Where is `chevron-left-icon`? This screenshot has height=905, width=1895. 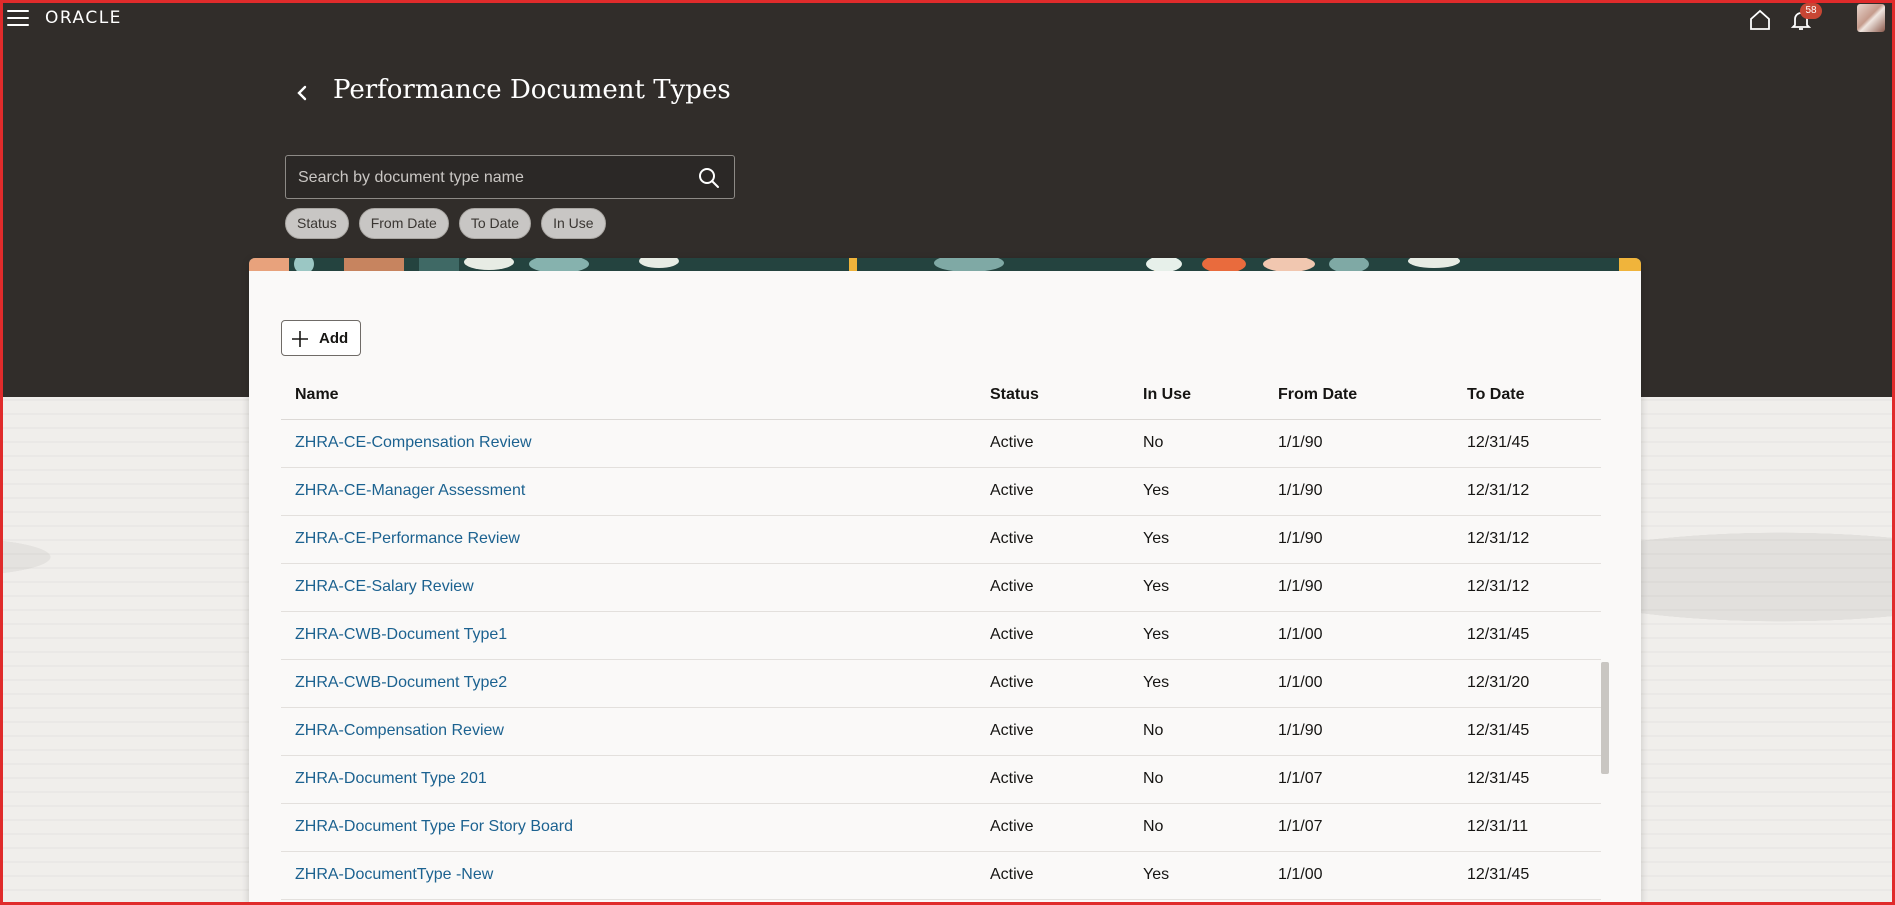 chevron-left-icon is located at coordinates (303, 93).